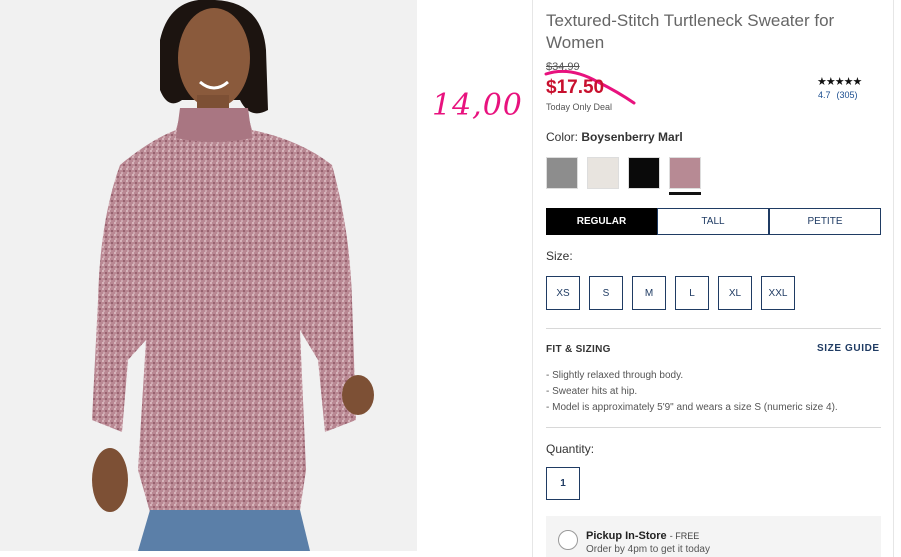  What do you see at coordinates (713, 221) in the screenshot?
I see `fit-tab-tall: TALL` at bounding box center [713, 221].